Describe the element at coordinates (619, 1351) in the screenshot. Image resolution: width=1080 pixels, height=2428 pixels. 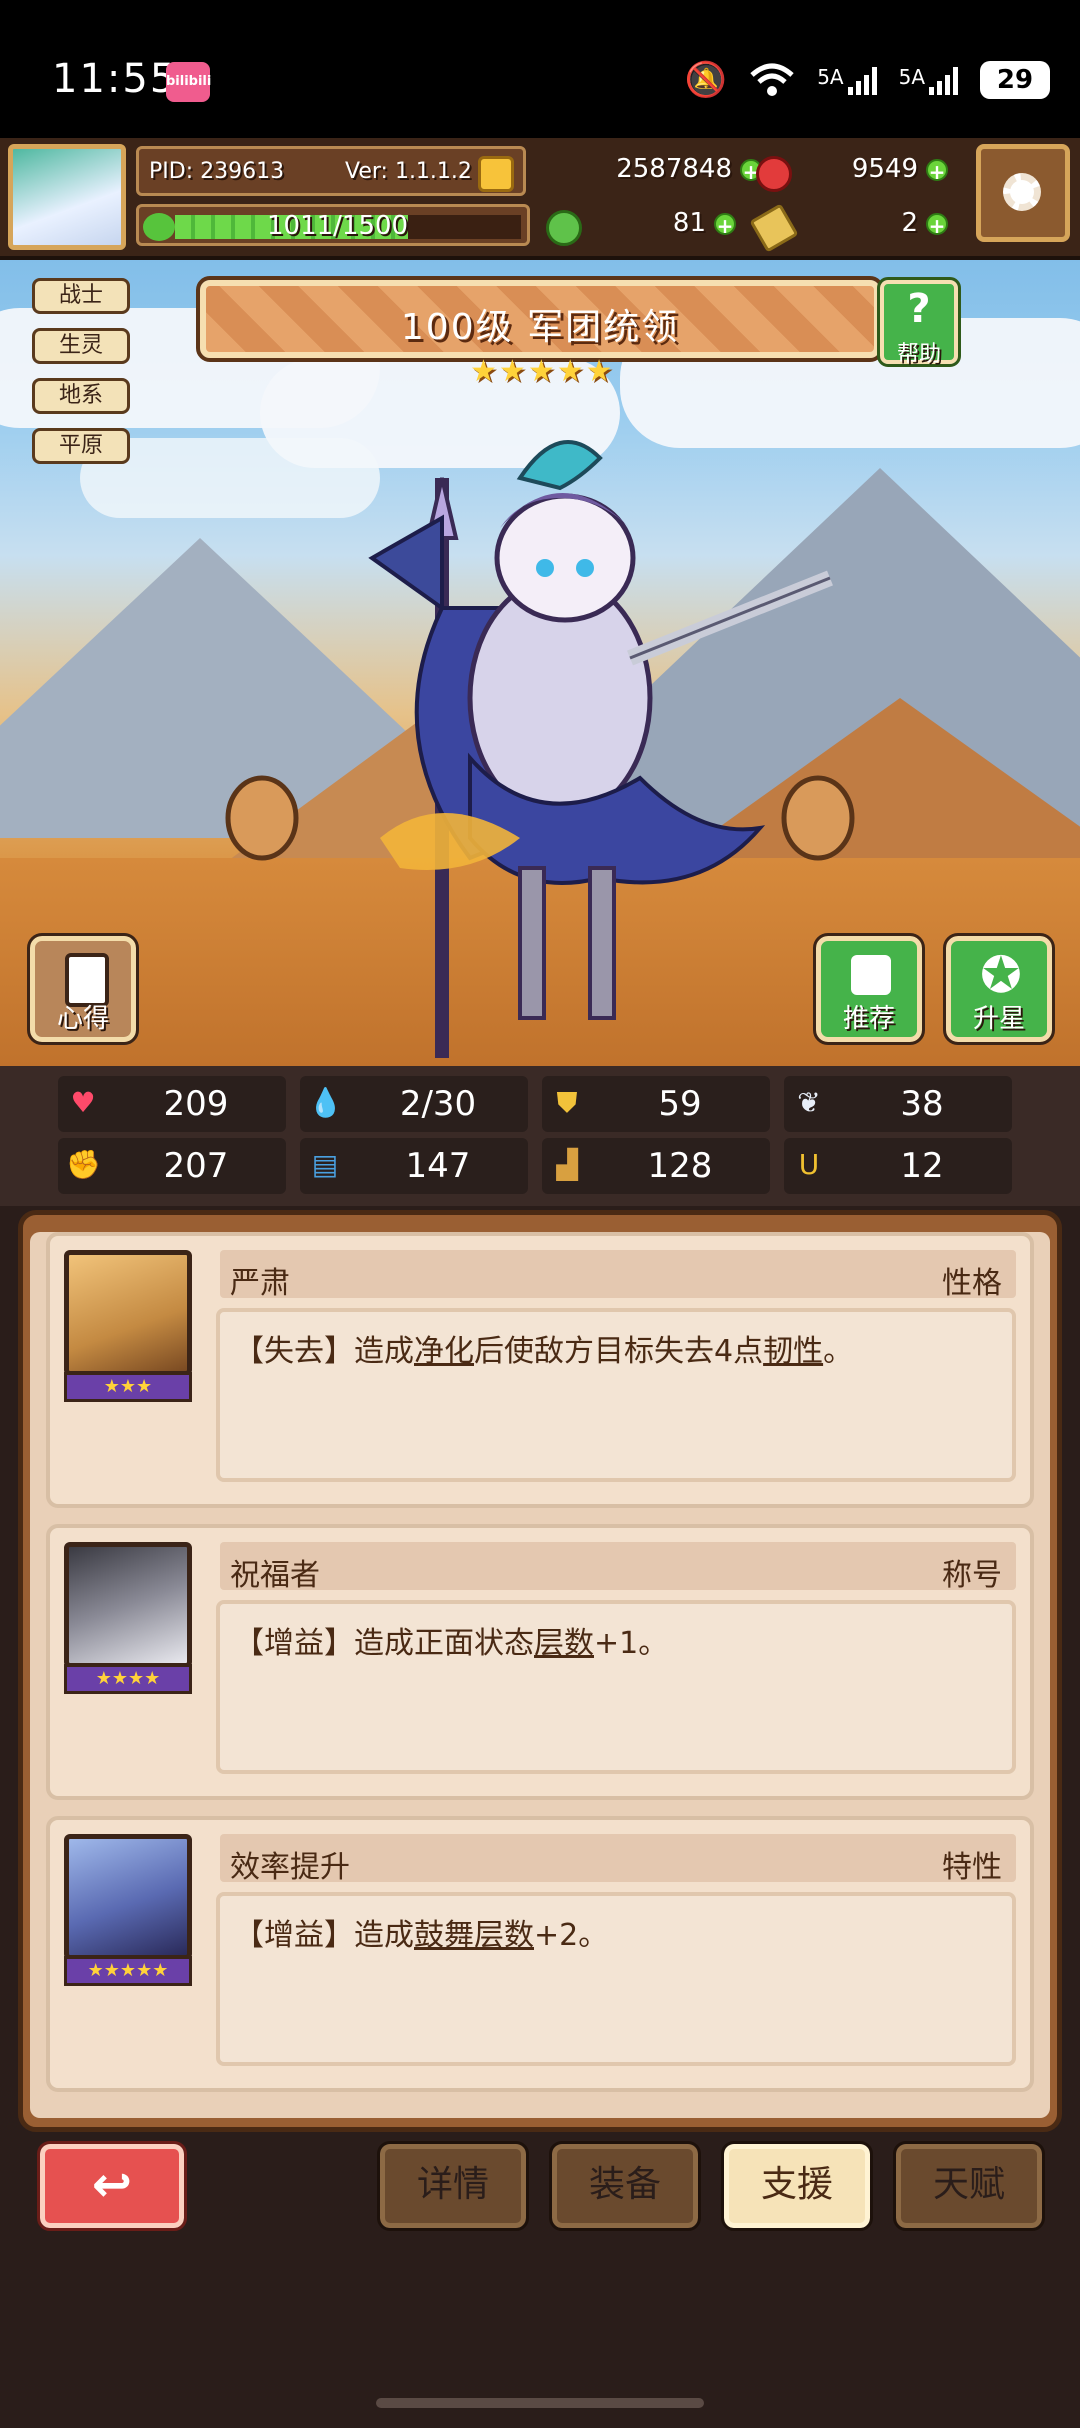
I see `desc-part: 后使敌方目标失去4点` at that location.